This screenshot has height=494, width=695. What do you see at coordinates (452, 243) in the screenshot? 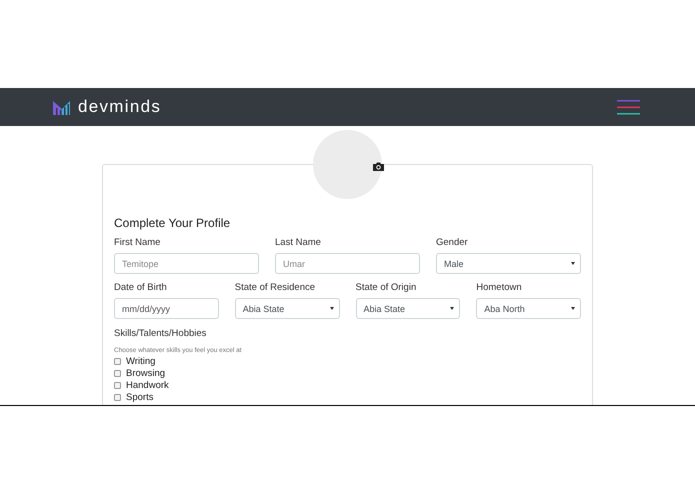
I see `field-label: Gender` at bounding box center [452, 243].